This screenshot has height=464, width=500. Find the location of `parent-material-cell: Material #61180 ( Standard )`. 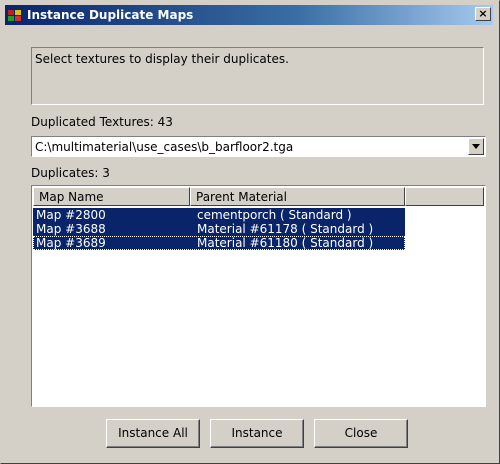

parent-material-cell: Material #61180 ( Standard ) is located at coordinates (285, 243).